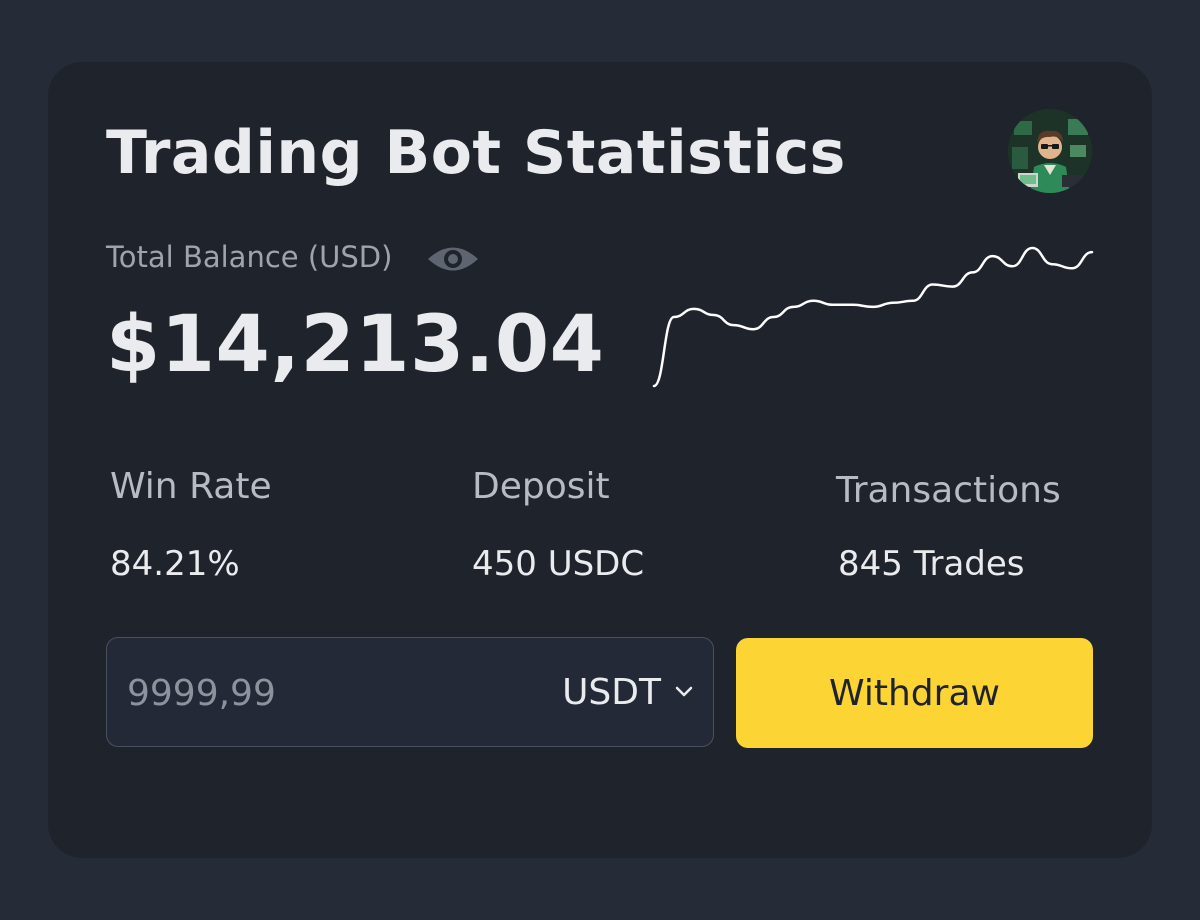 The width and height of the screenshot is (1200, 920). I want to click on currency-select: USDT, so click(628, 692).